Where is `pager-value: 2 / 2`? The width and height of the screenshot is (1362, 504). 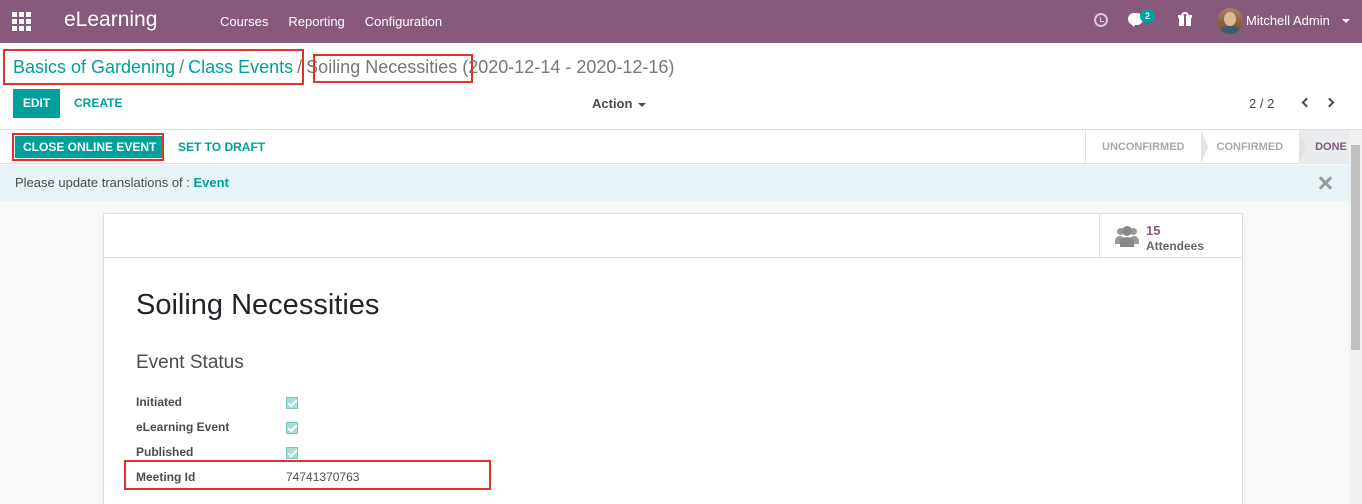 pager-value: 2 / 2 is located at coordinates (1261, 103).